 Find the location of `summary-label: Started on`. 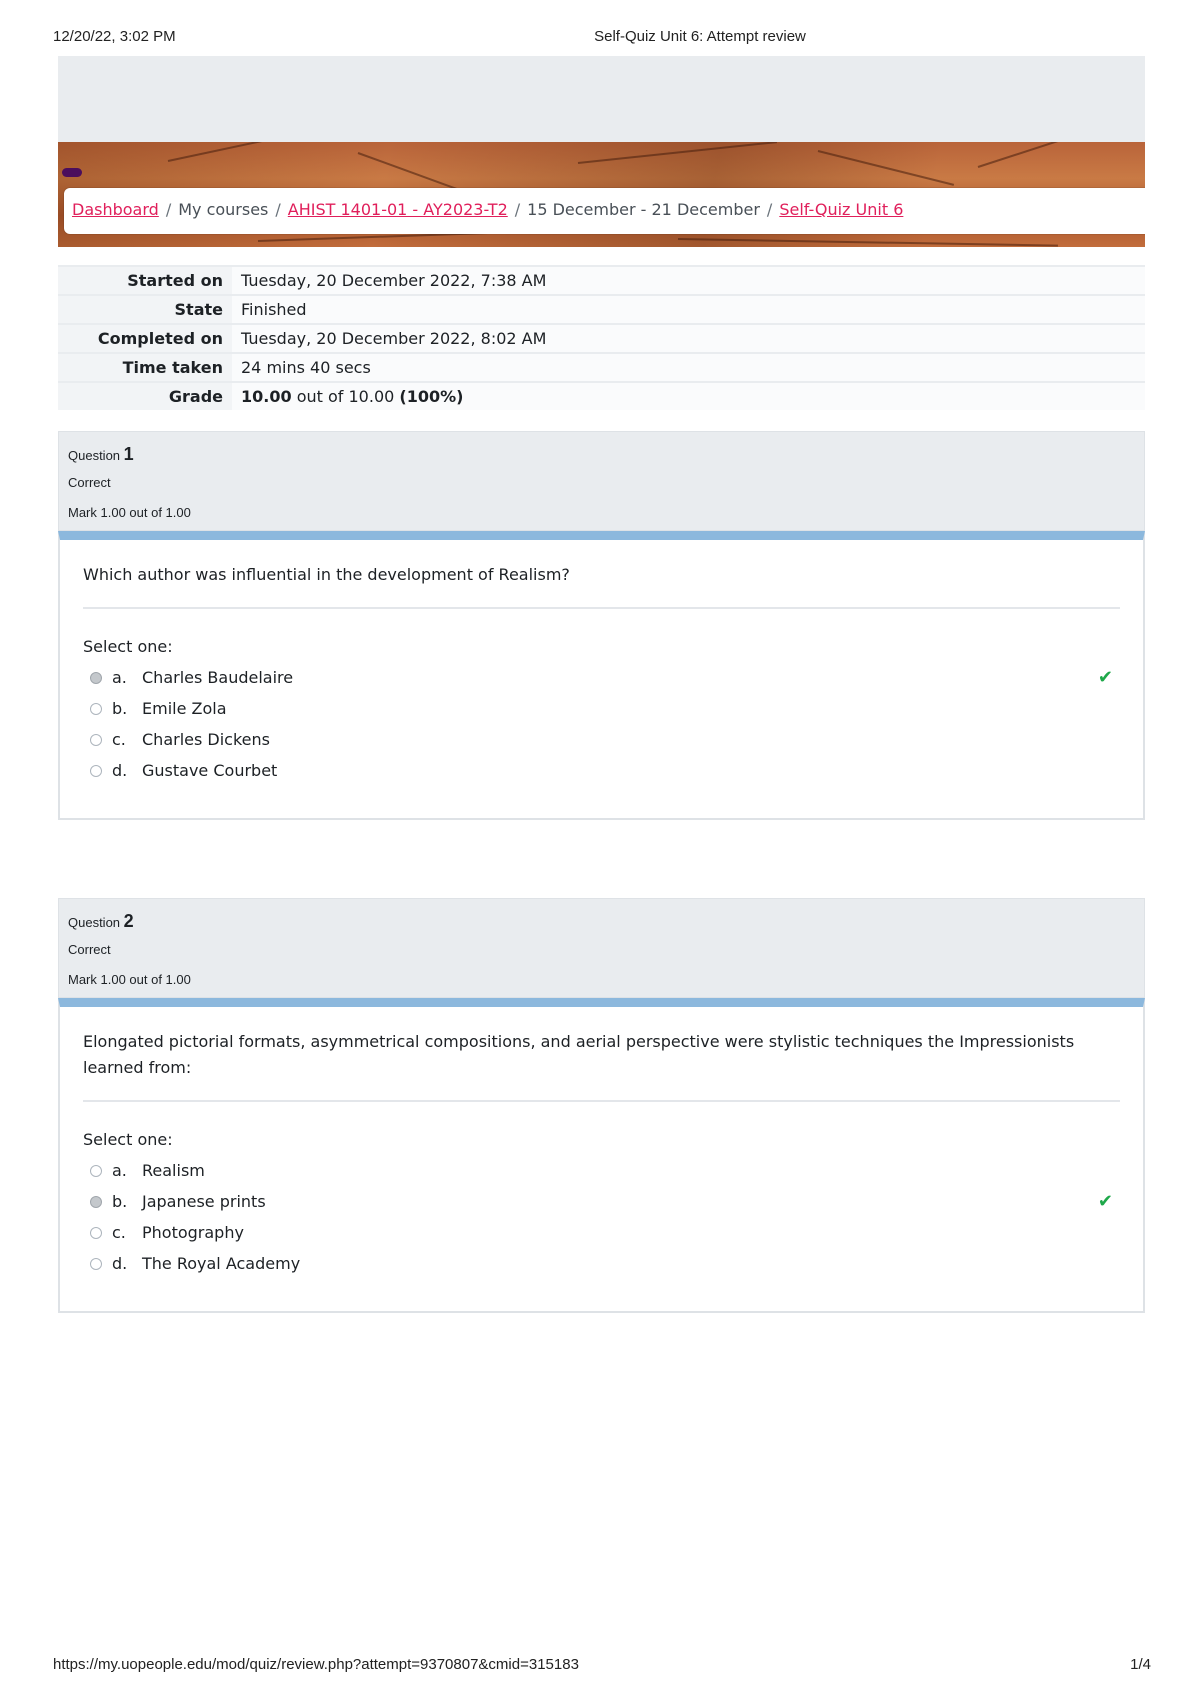

summary-label: Started on is located at coordinates (145, 280).